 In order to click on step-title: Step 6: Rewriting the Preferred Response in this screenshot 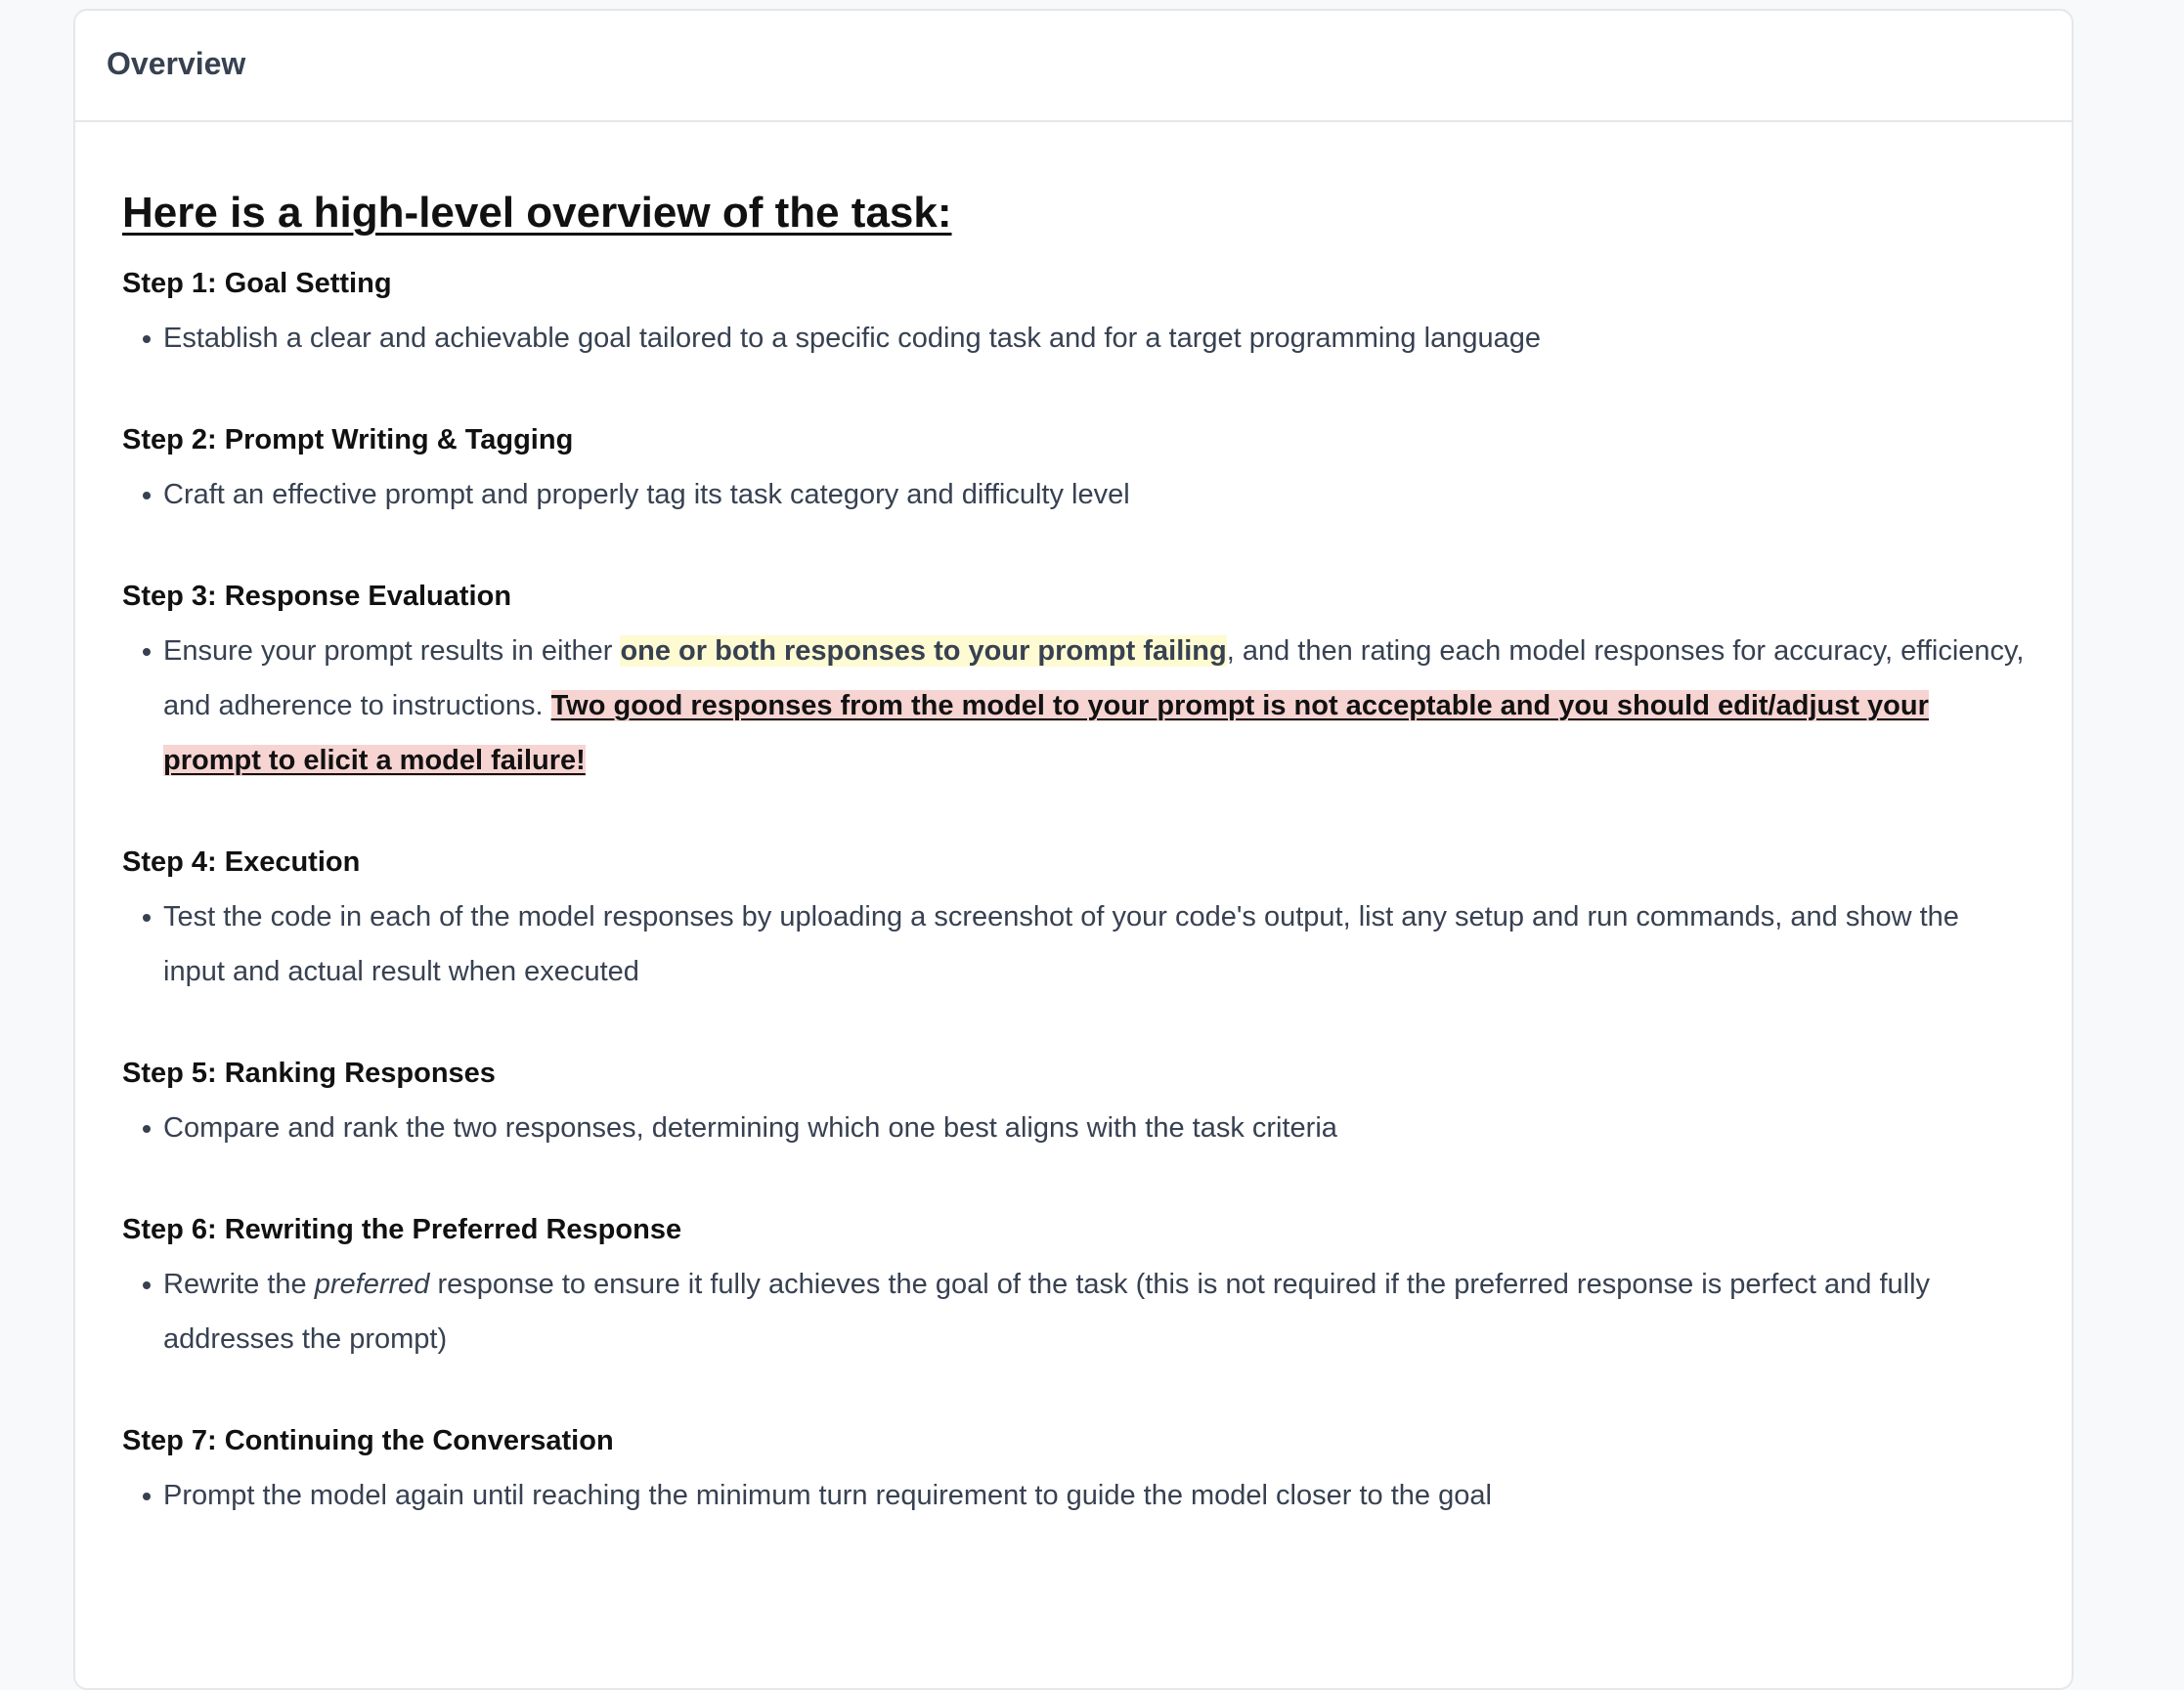, I will do `click(402, 1229)`.